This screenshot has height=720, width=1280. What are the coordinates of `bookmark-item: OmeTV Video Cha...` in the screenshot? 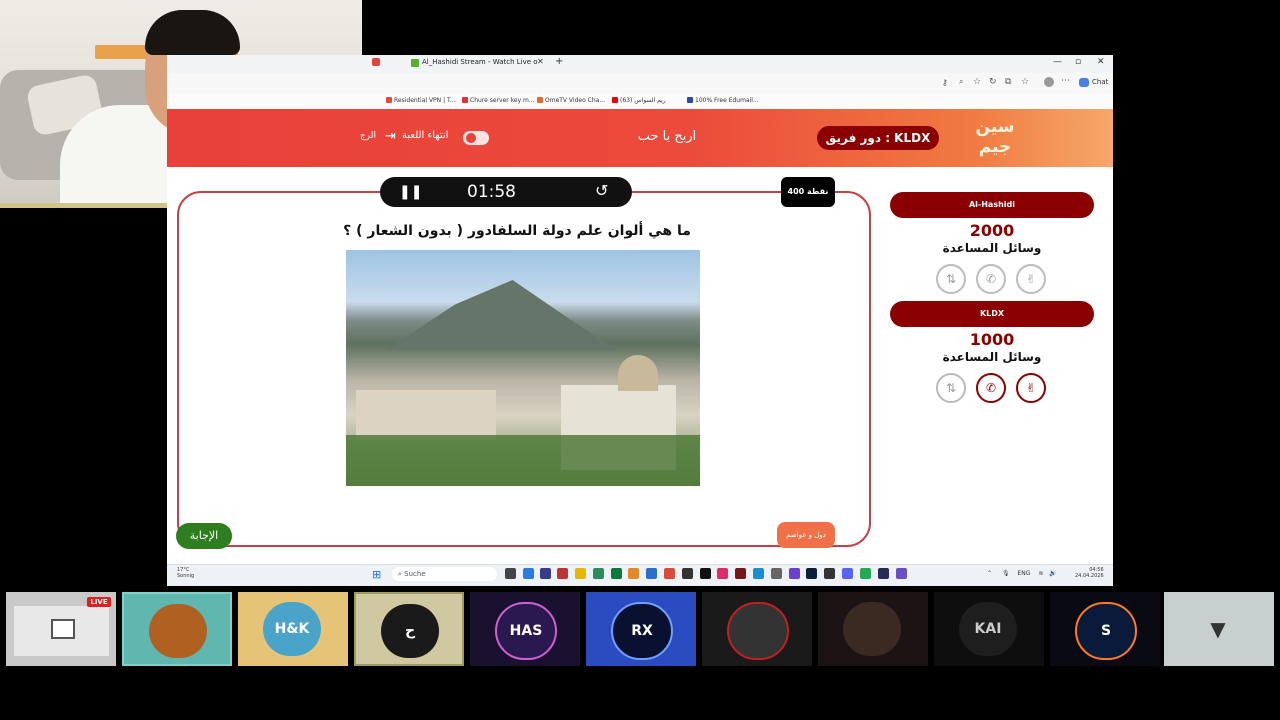 It's located at (571, 100).